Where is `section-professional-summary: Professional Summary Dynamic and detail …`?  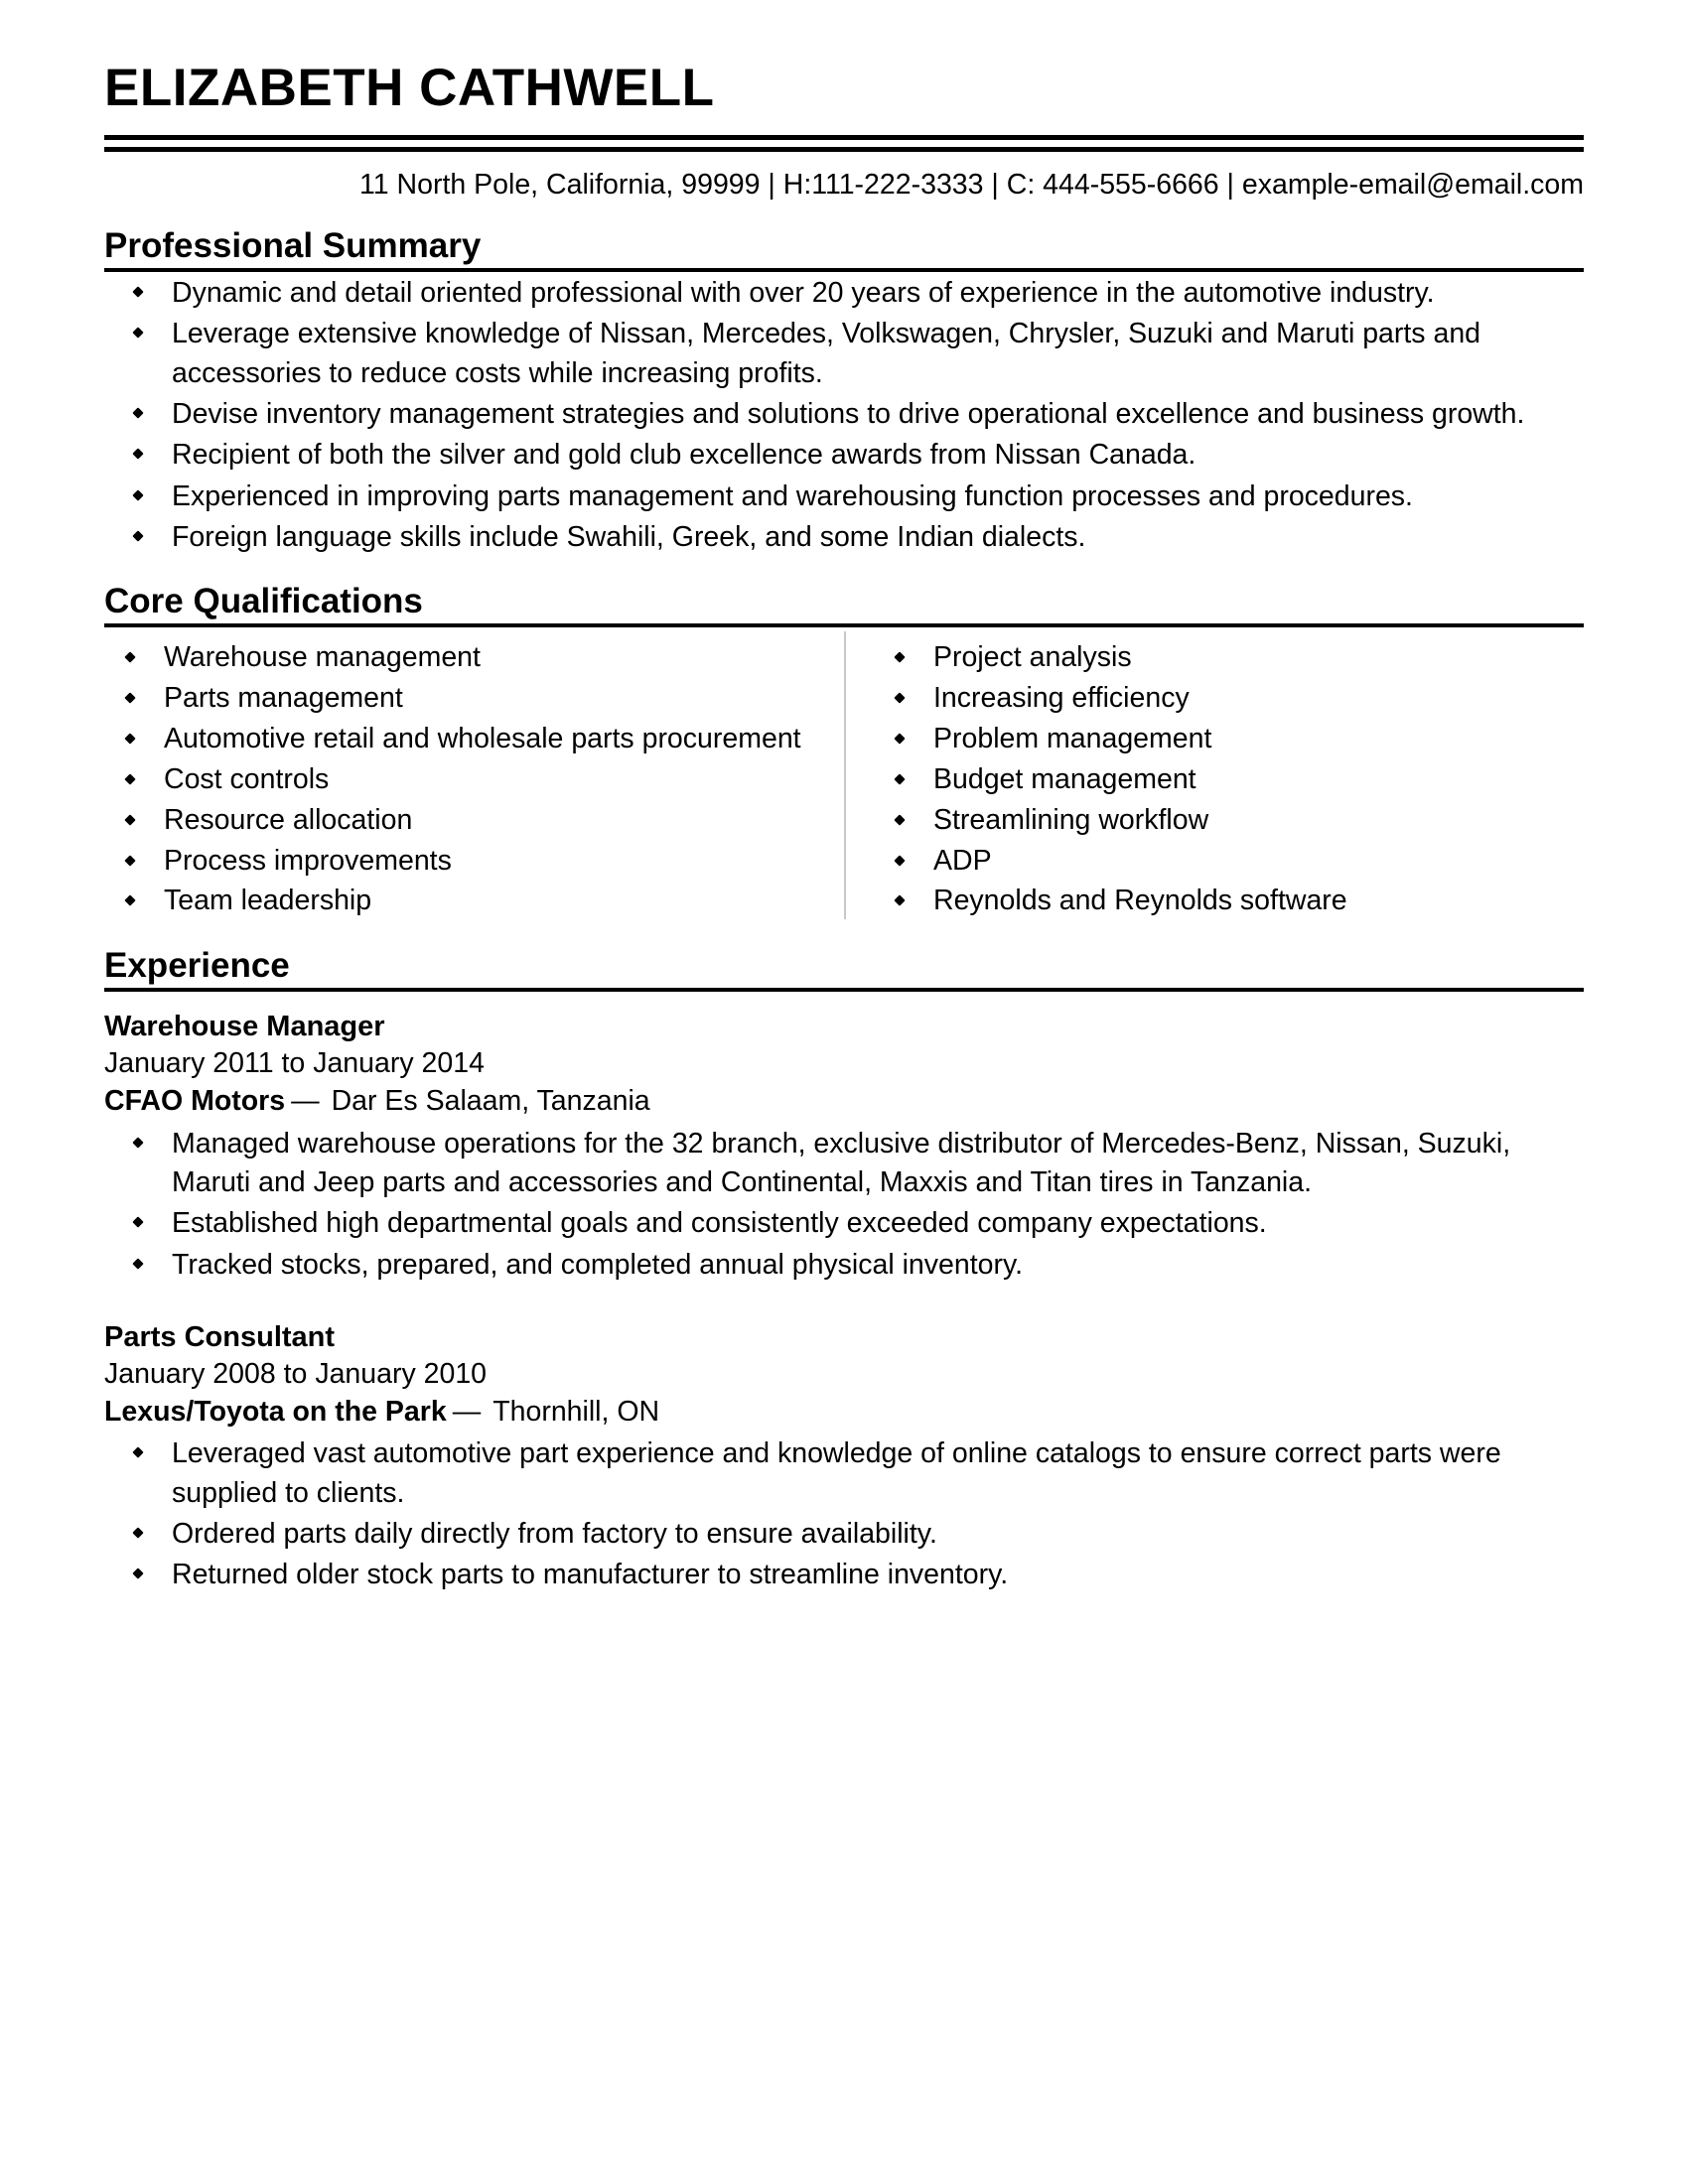
section-professional-summary: Professional Summary Dynamic and detail … is located at coordinates (844, 392).